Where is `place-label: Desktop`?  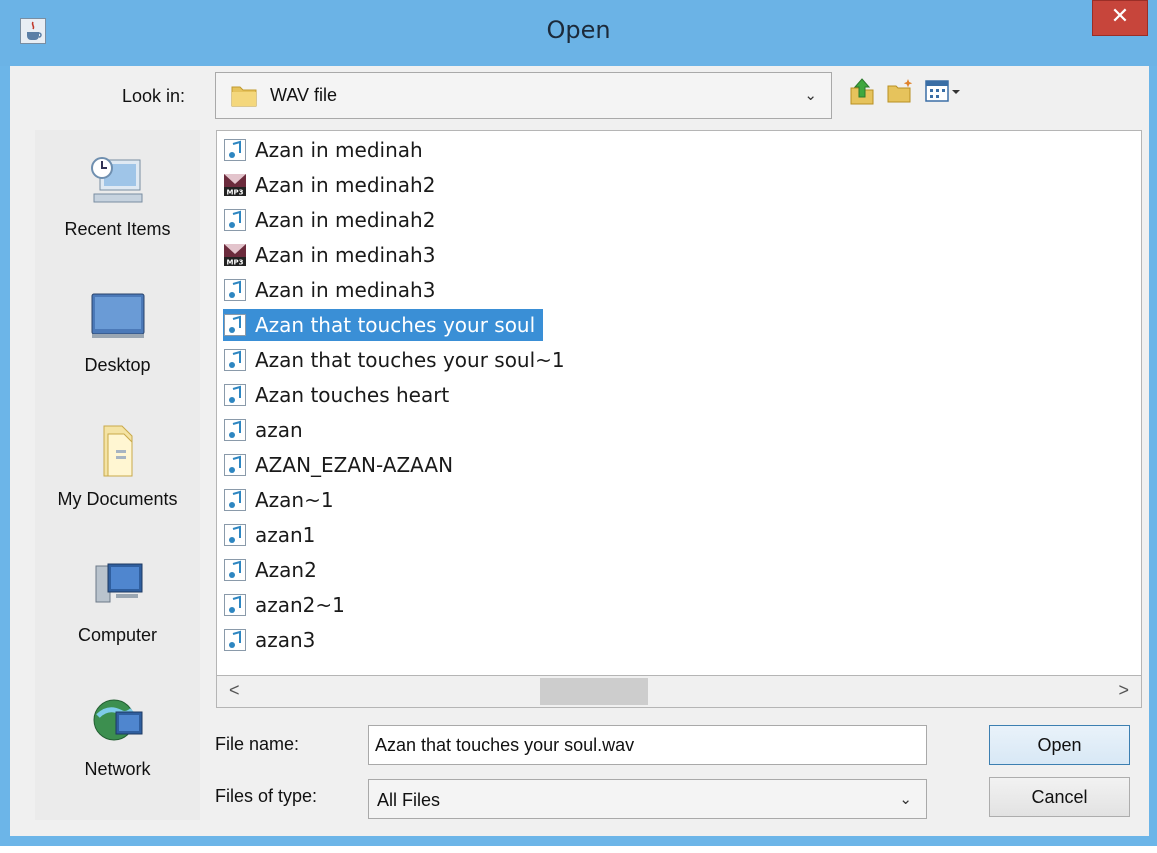 place-label: Desktop is located at coordinates (117, 365).